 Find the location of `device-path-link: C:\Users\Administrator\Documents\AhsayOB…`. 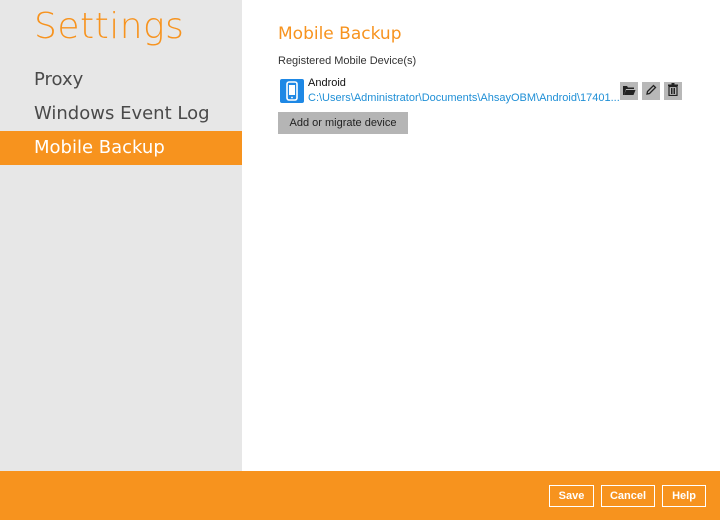

device-path-link: C:\Users\Administrator\Documents\AhsayOB… is located at coordinates (464, 98).